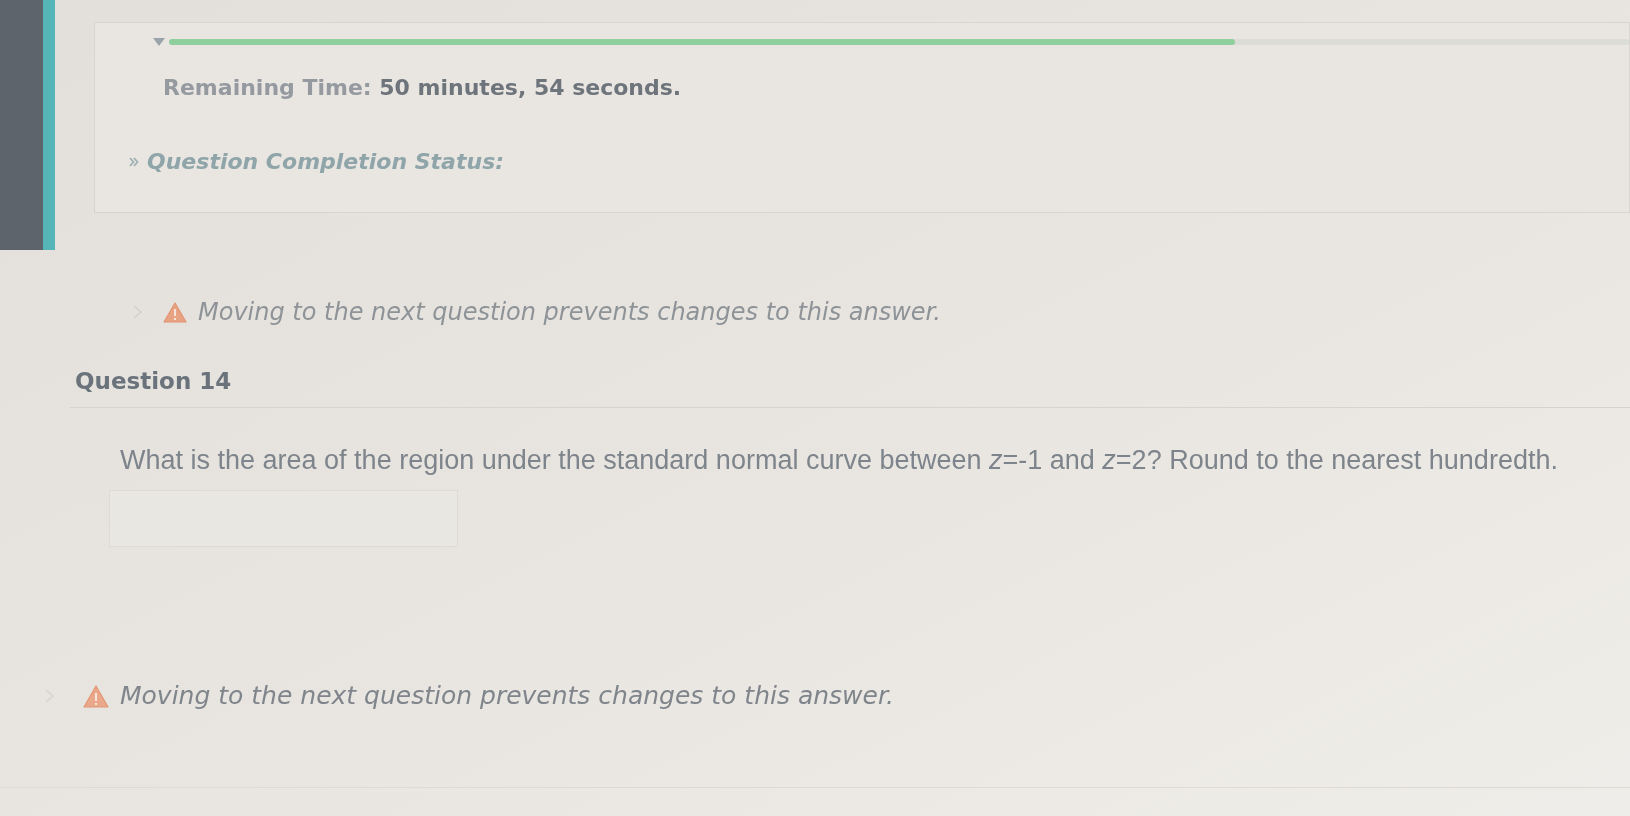 This screenshot has height=816, width=1630. What do you see at coordinates (422, 88) in the screenshot?
I see `remaining-time-text: Remaining Time: 50 minutes, 54 seconds.` at bounding box center [422, 88].